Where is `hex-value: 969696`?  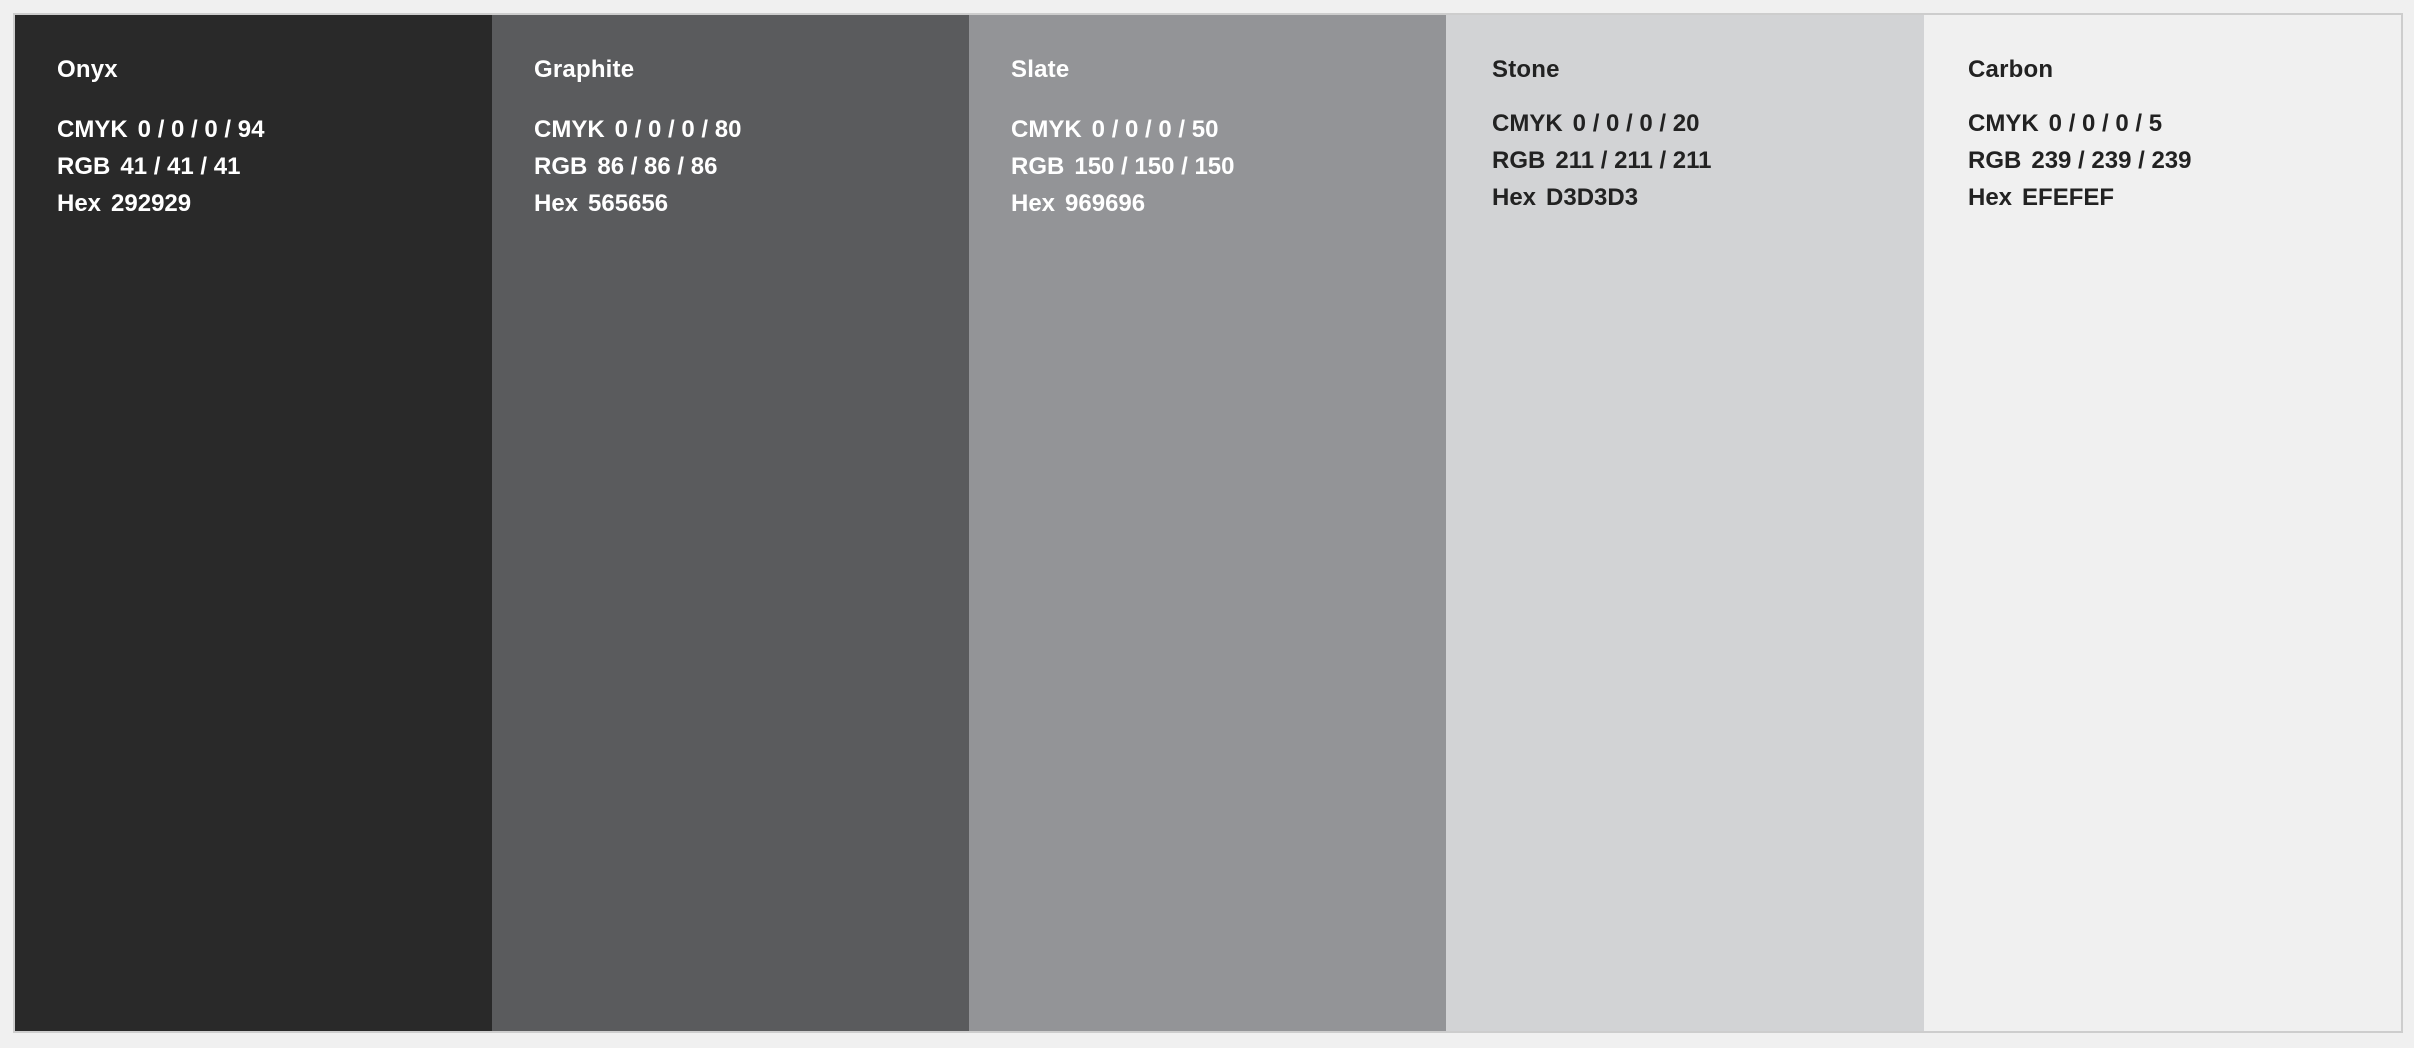
hex-value: 969696 is located at coordinates (1105, 203).